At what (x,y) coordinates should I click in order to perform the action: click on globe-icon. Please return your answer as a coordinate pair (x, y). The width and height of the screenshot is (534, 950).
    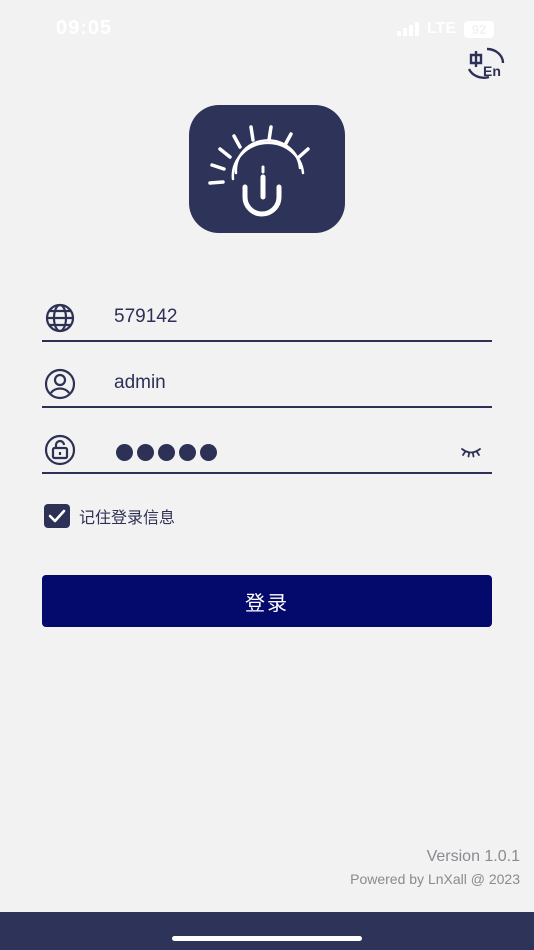
    Looking at the image, I should click on (60, 318).